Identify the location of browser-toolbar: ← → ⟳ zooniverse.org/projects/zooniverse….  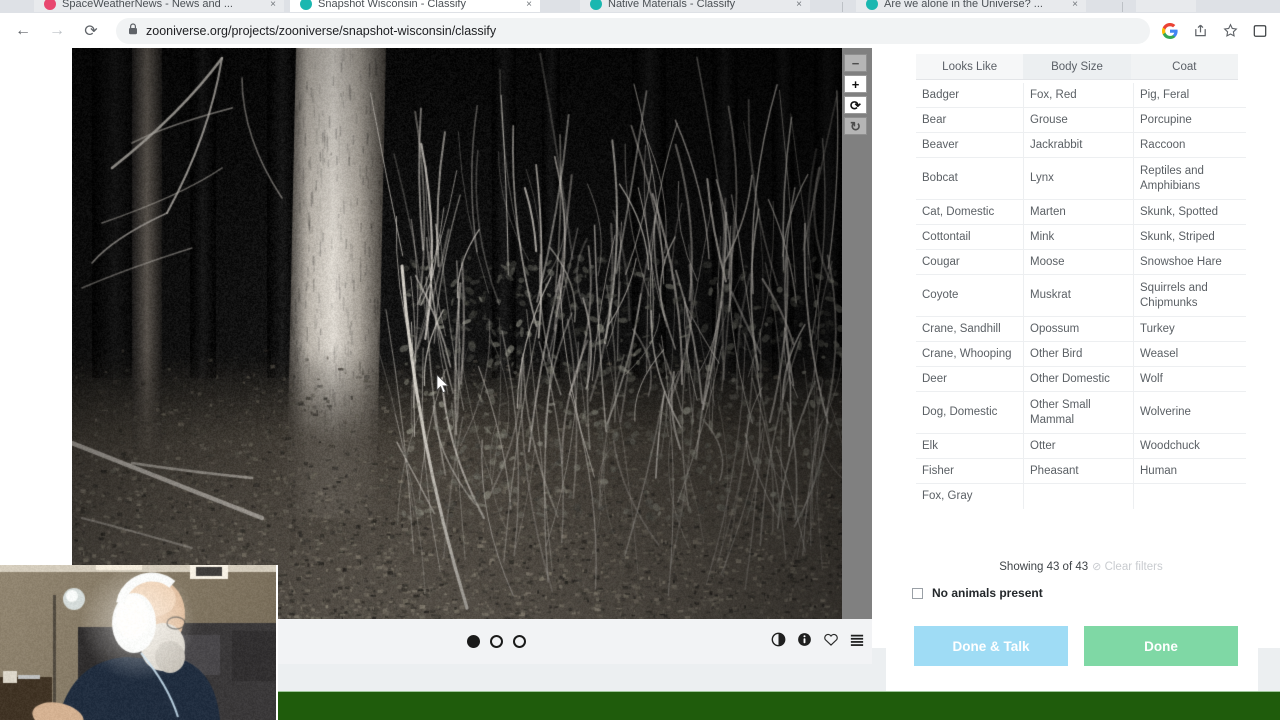
(640, 30).